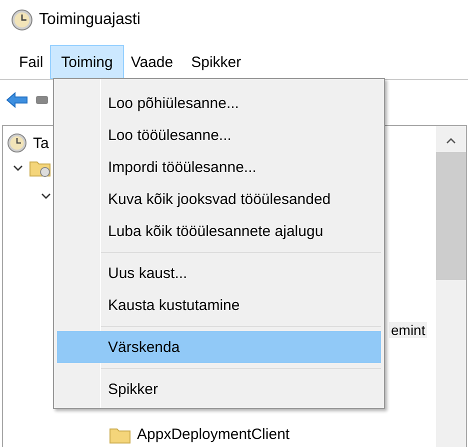  What do you see at coordinates (40, 168) in the screenshot?
I see `folder-clock-icon` at bounding box center [40, 168].